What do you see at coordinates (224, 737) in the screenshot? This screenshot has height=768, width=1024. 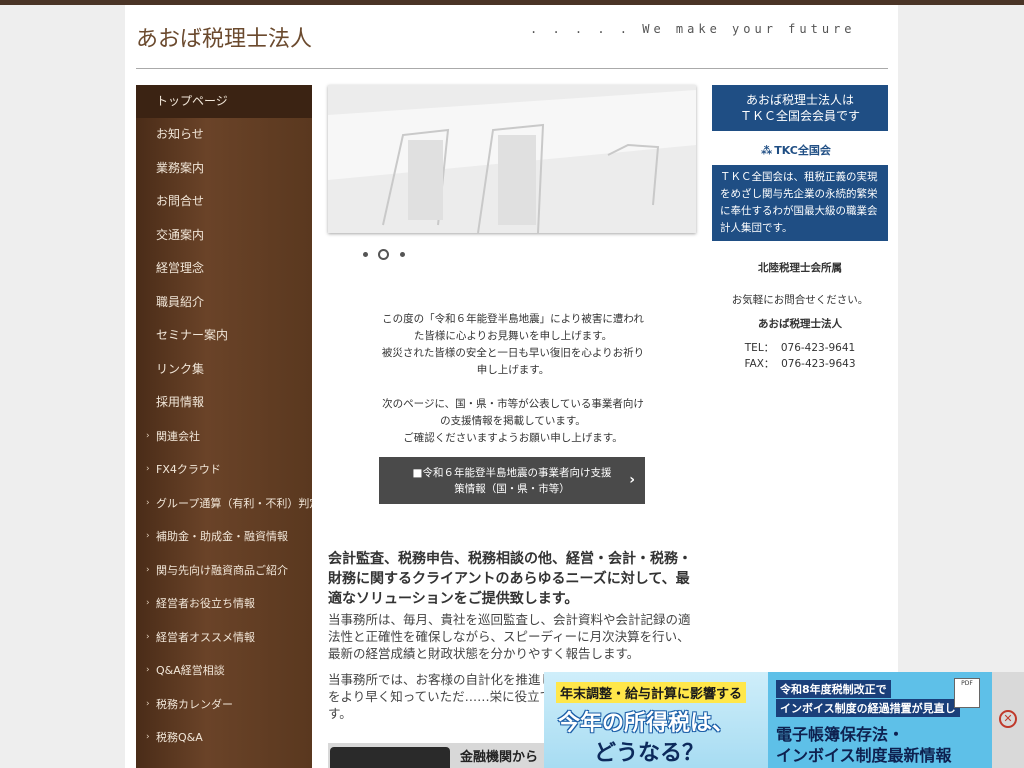 I see `nav-subitem-tax-qa: › 税務Q&A` at bounding box center [224, 737].